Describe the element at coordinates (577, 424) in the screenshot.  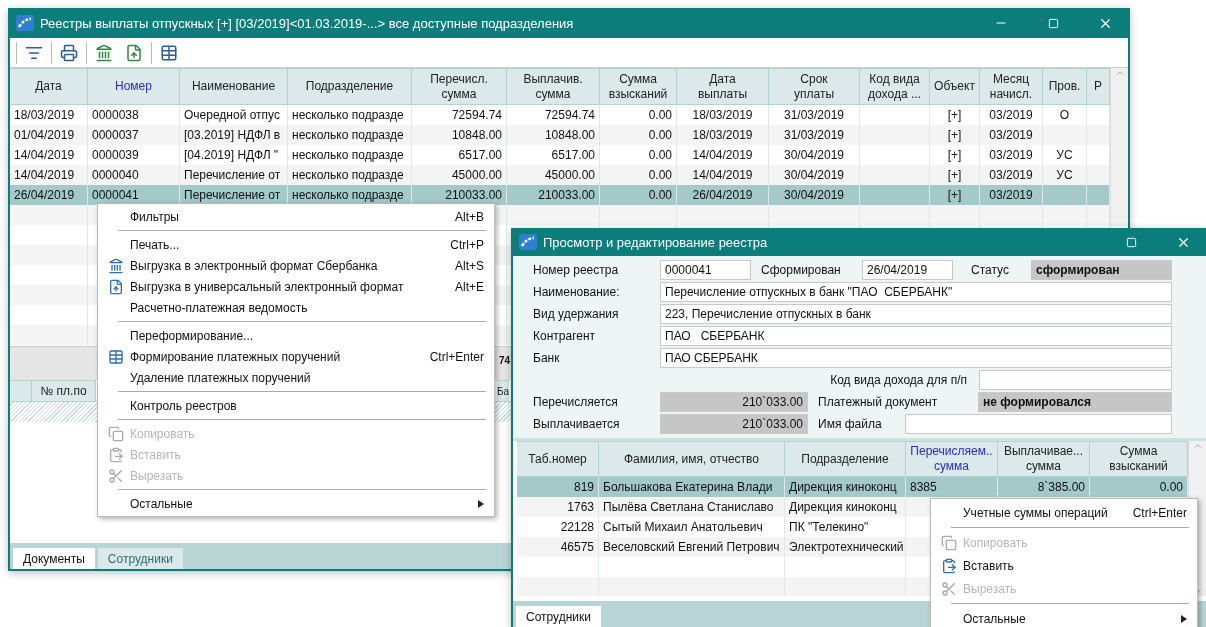
I see `field-label: Выплачивается` at that location.